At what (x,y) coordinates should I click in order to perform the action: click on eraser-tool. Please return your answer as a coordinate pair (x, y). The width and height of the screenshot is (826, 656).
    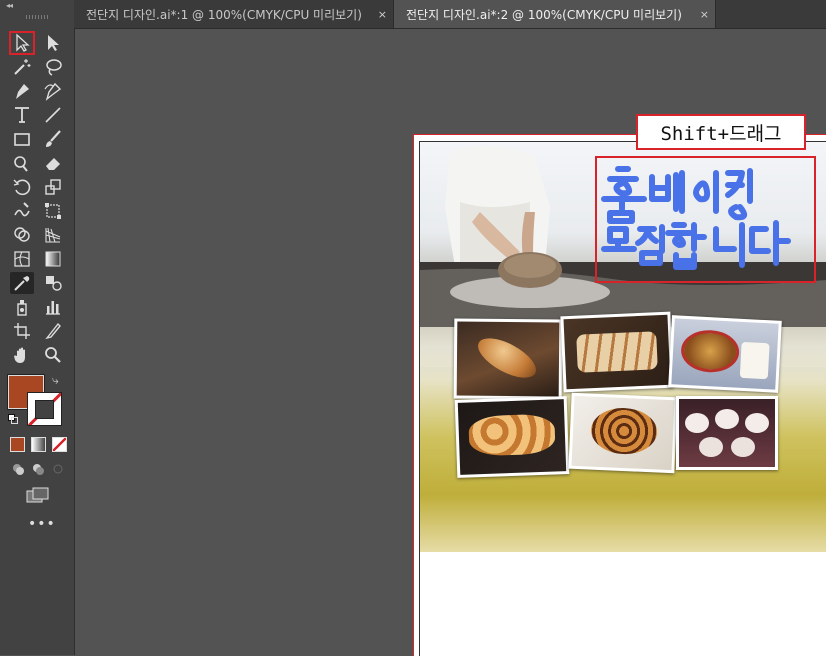
    Looking at the image, I should click on (53, 163).